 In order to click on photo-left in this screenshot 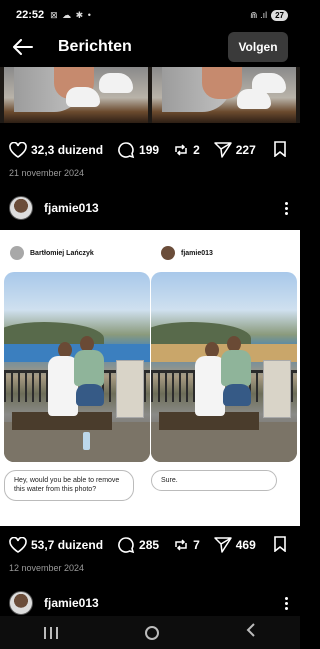, I will do `click(76, 95)`.